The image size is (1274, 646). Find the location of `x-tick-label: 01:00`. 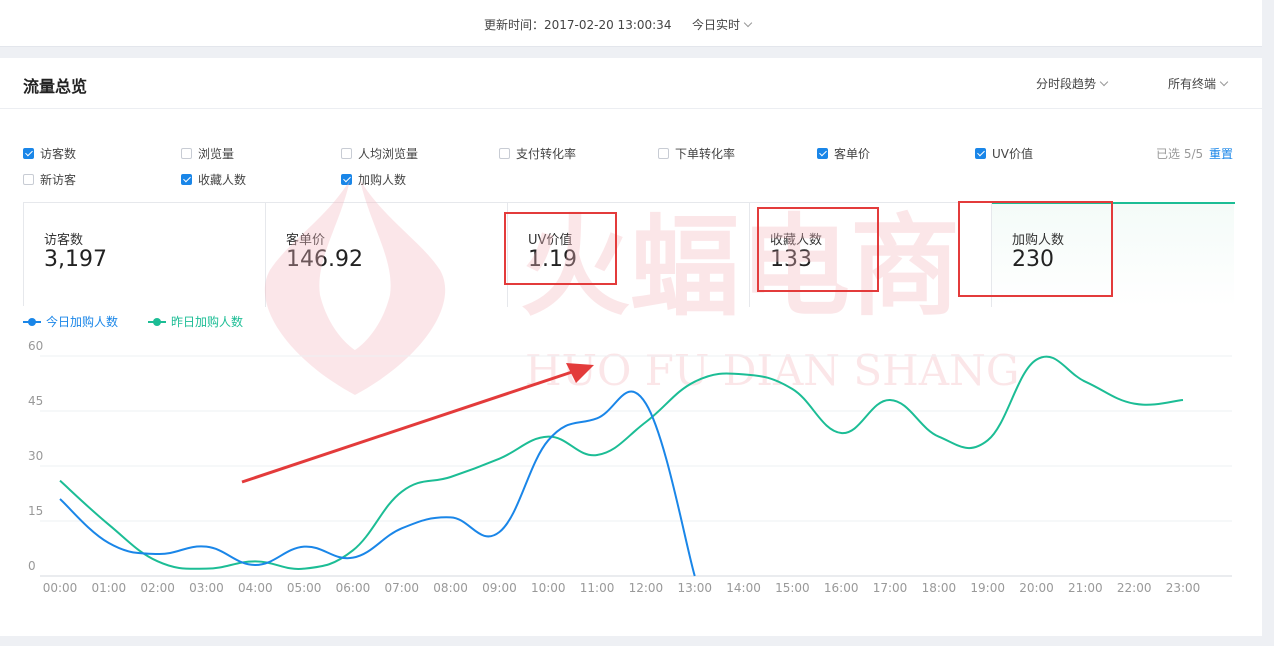

x-tick-label: 01:00 is located at coordinates (109, 588).